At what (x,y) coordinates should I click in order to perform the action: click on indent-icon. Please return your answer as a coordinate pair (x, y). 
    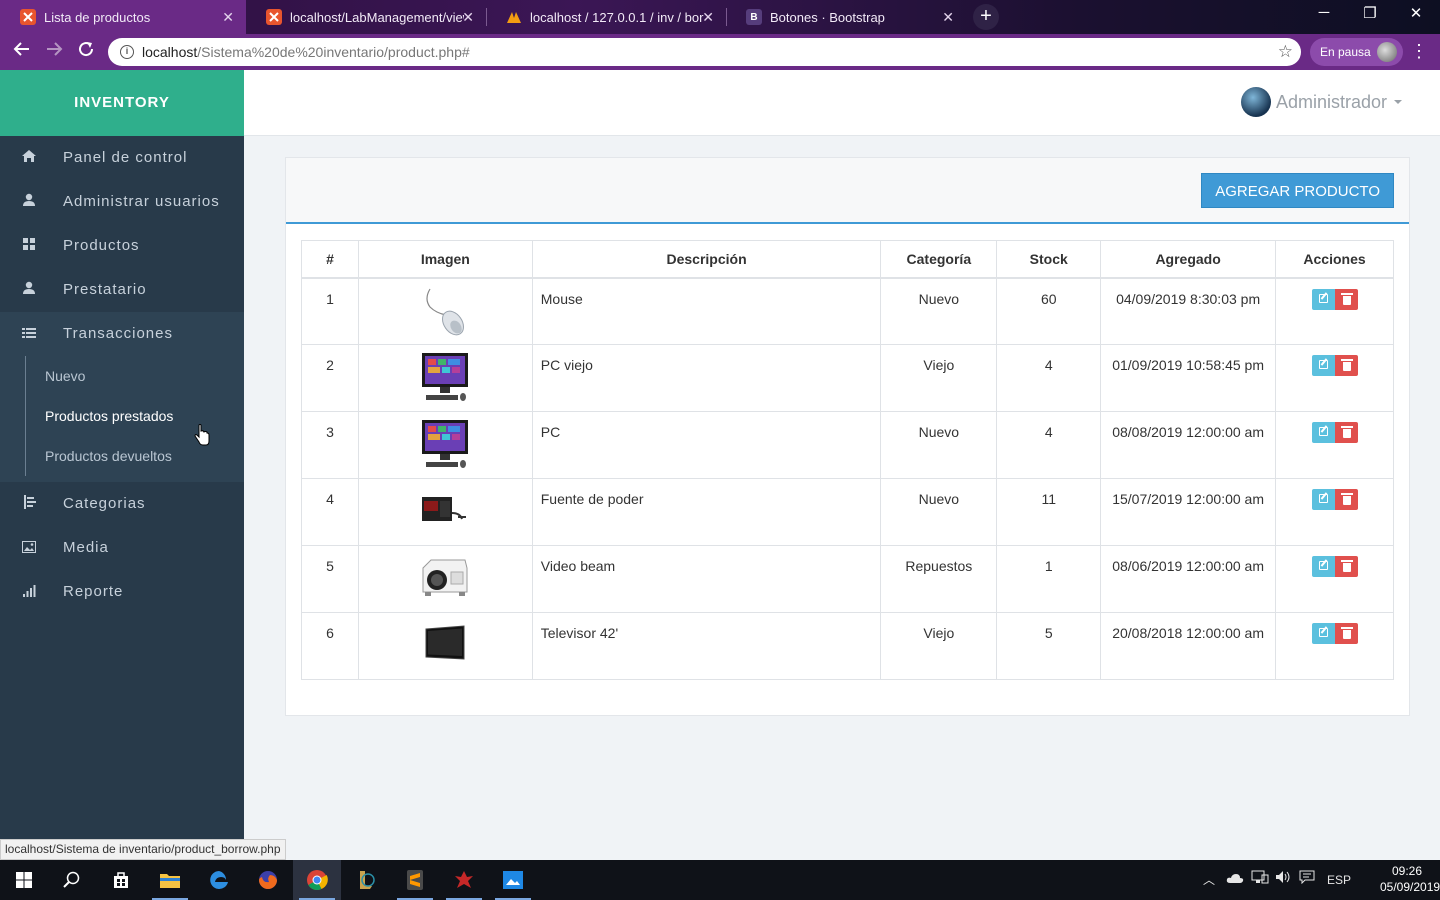
    Looking at the image, I should click on (29, 504).